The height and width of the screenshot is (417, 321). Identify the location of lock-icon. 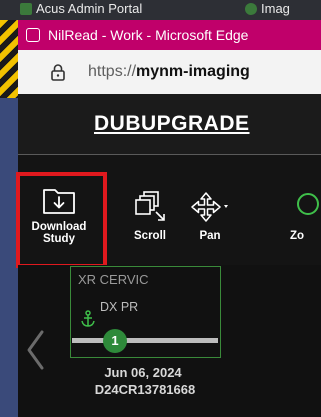
(58, 72).